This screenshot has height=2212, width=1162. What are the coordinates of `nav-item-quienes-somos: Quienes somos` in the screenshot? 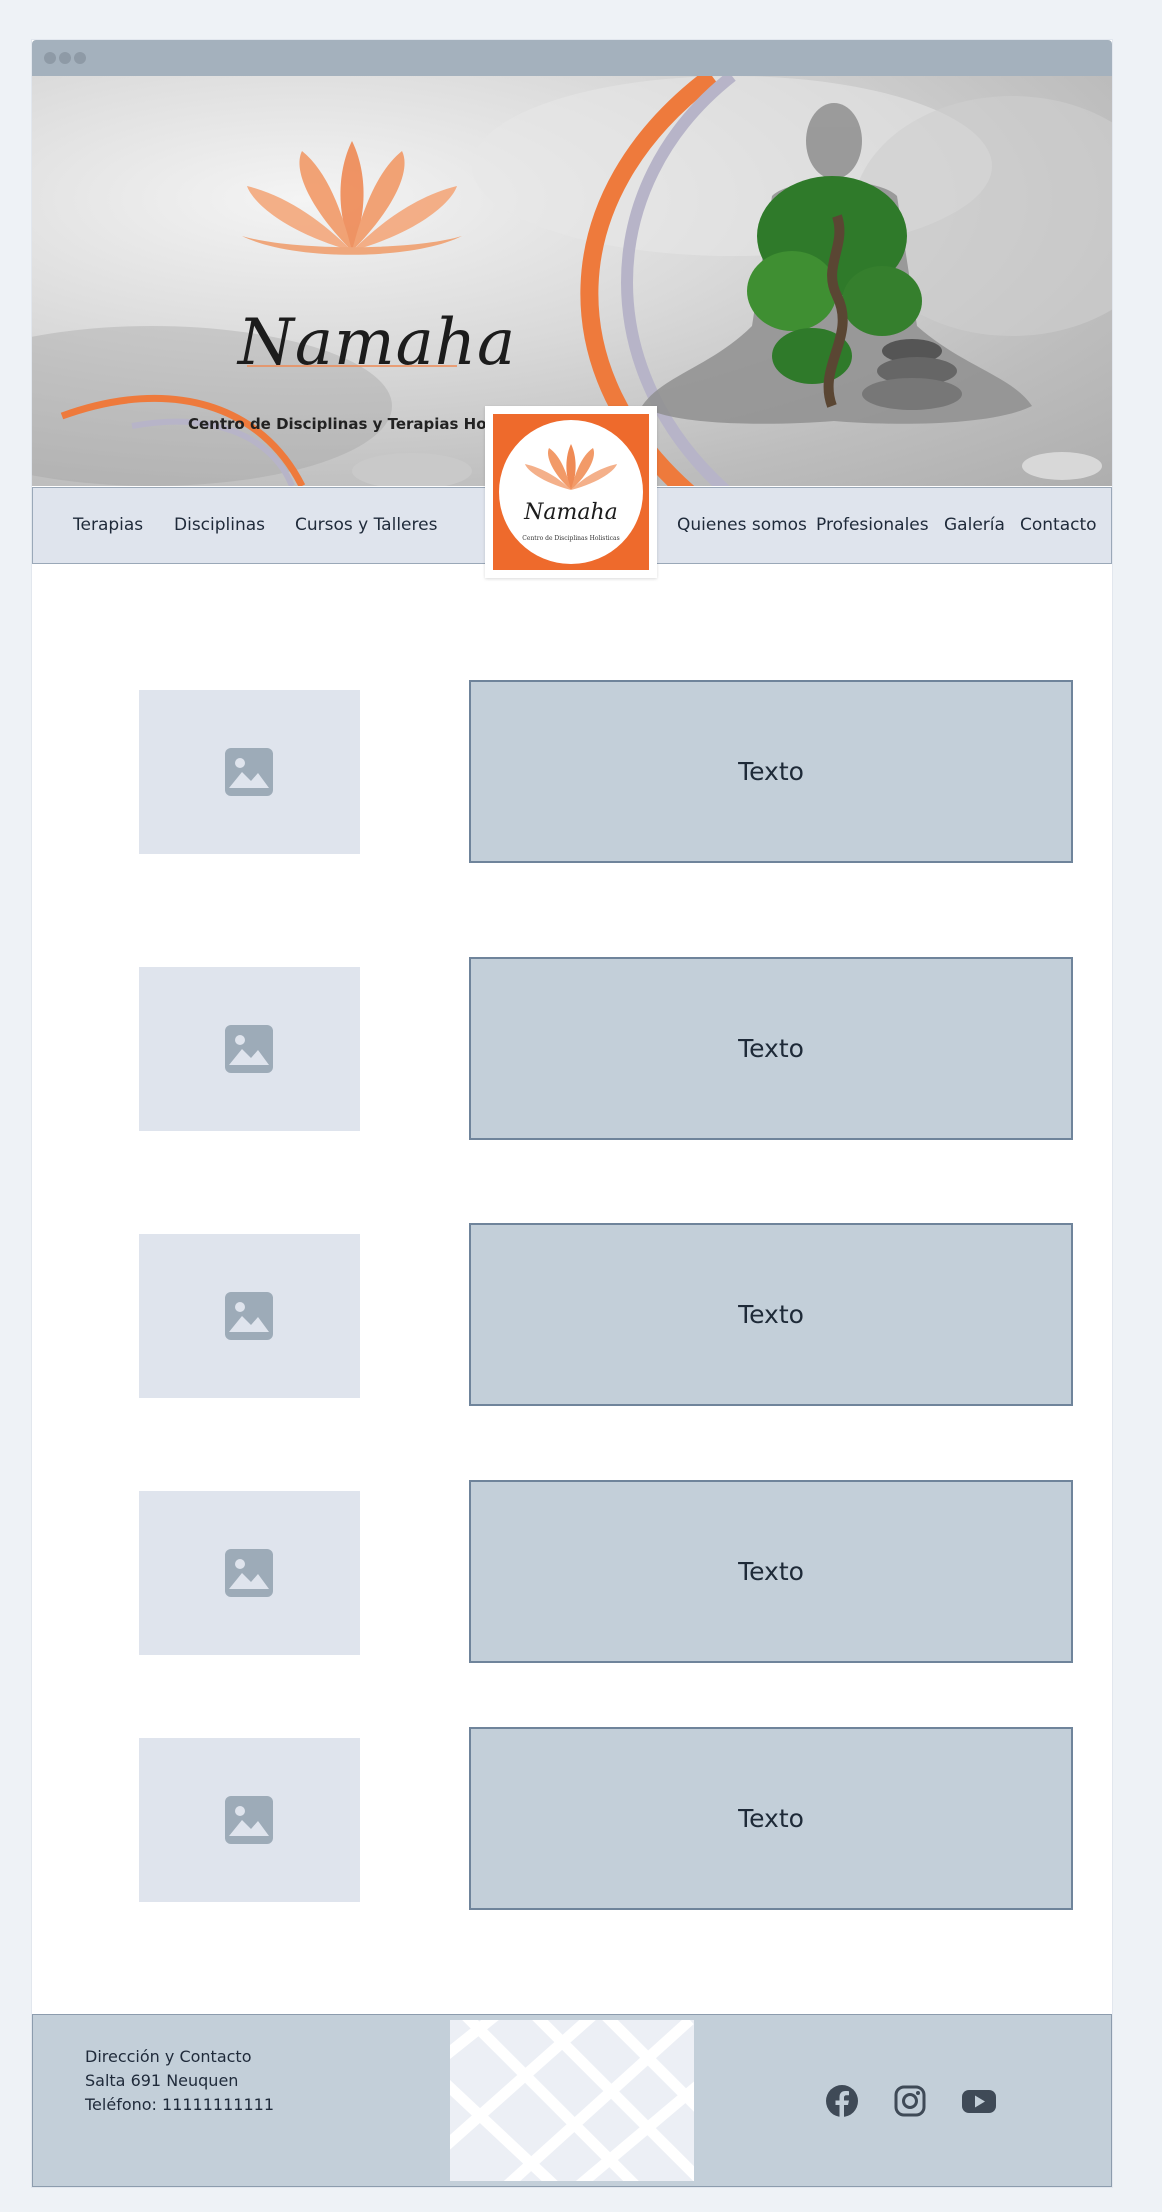 It's located at (742, 525).